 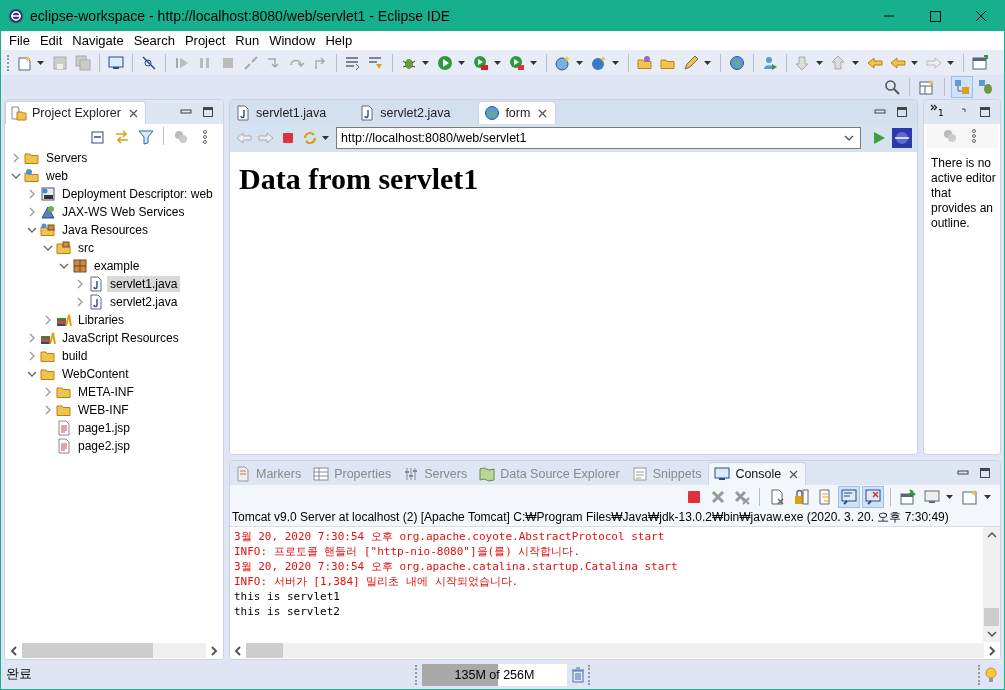 I want to click on scroll-down-icon, so click(x=991, y=634).